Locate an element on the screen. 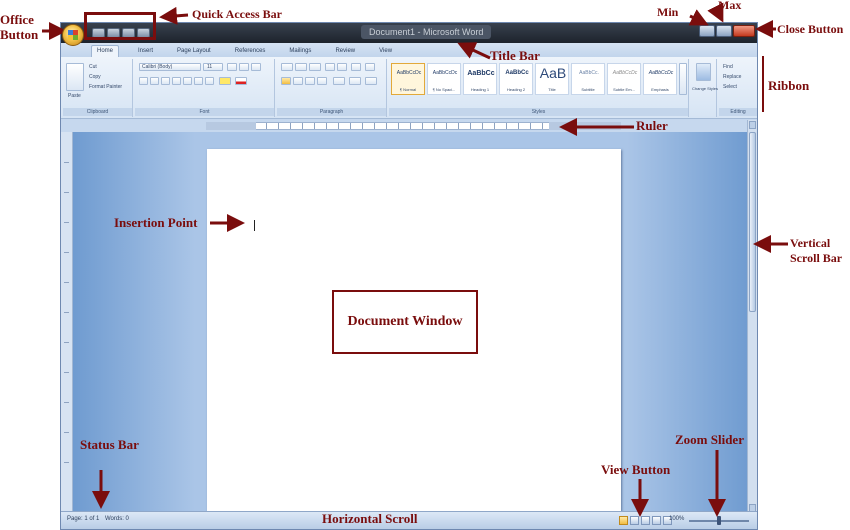 Image resolution: width=850 pixels, height=530 pixels. arrow-quick-access-bar is located at coordinates (174, 15).